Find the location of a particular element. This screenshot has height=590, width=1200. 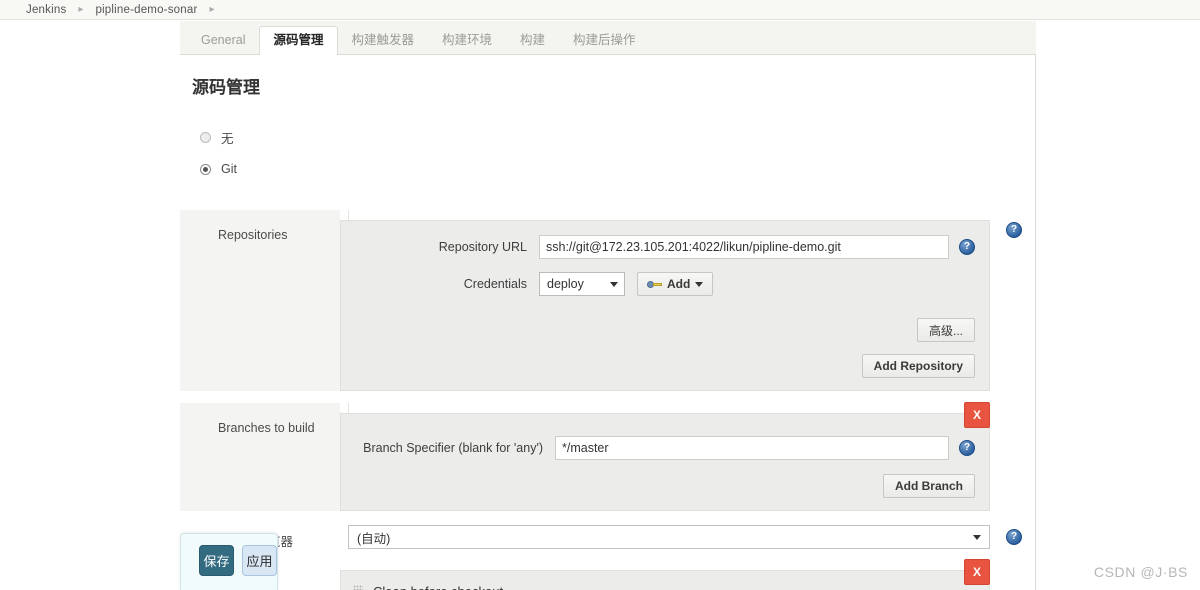

page-title: 源码管理 is located at coordinates (226, 87).